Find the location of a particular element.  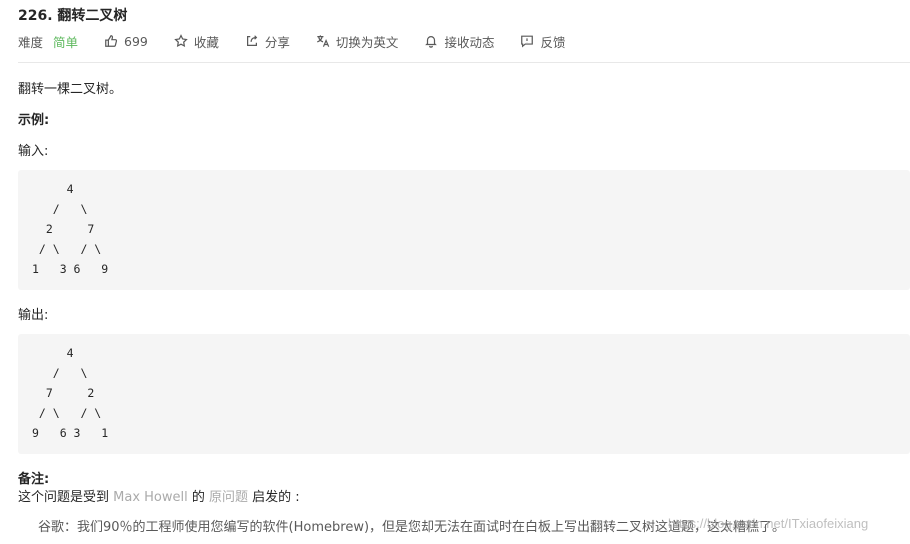

feedback-button: 反馈 is located at coordinates (542, 41).